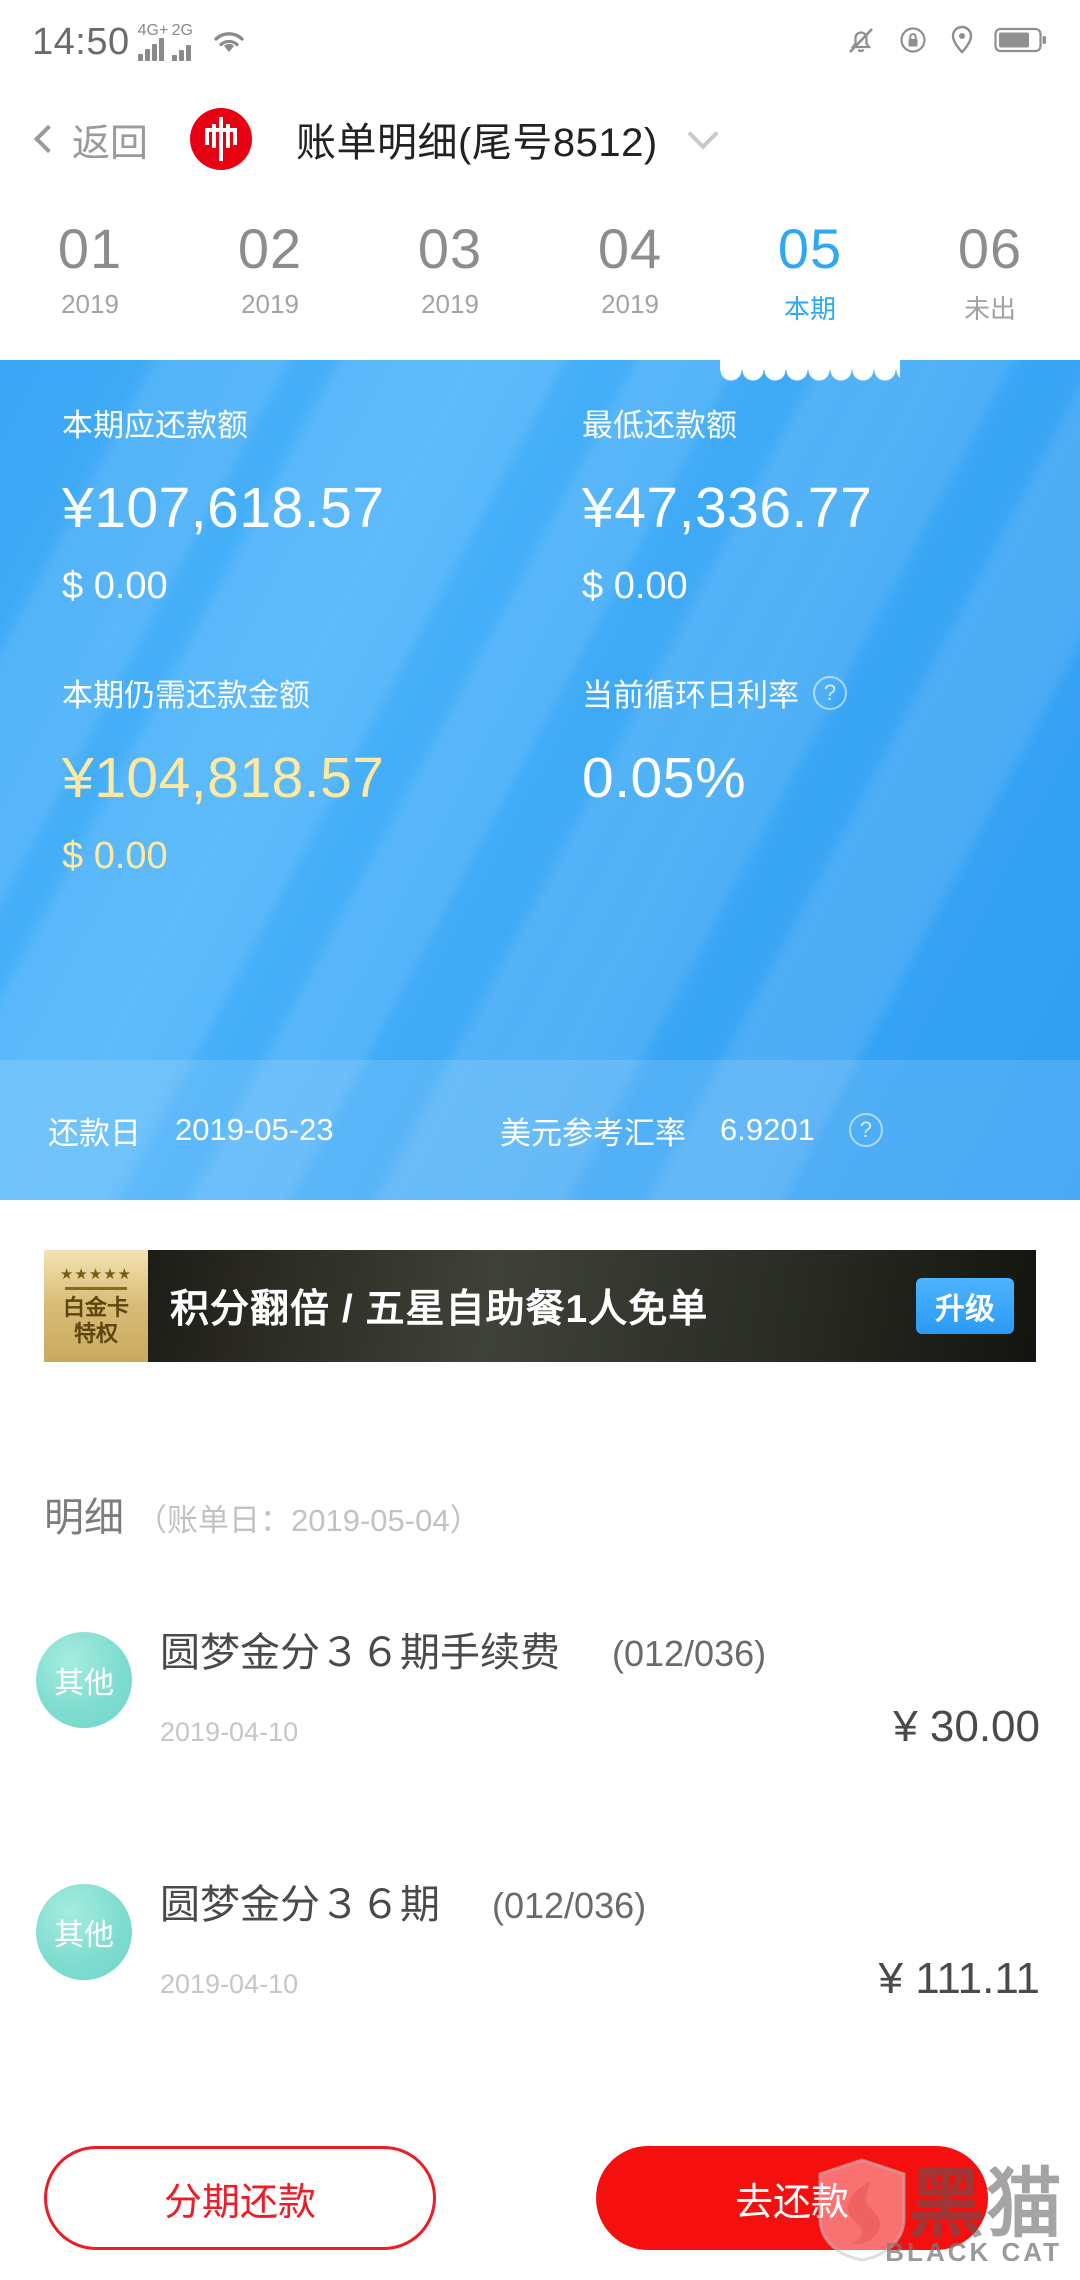 This screenshot has height=2280, width=1080. Describe the element at coordinates (155, 425) in the screenshot. I see `due-amount-label: 本期应还款额` at that location.